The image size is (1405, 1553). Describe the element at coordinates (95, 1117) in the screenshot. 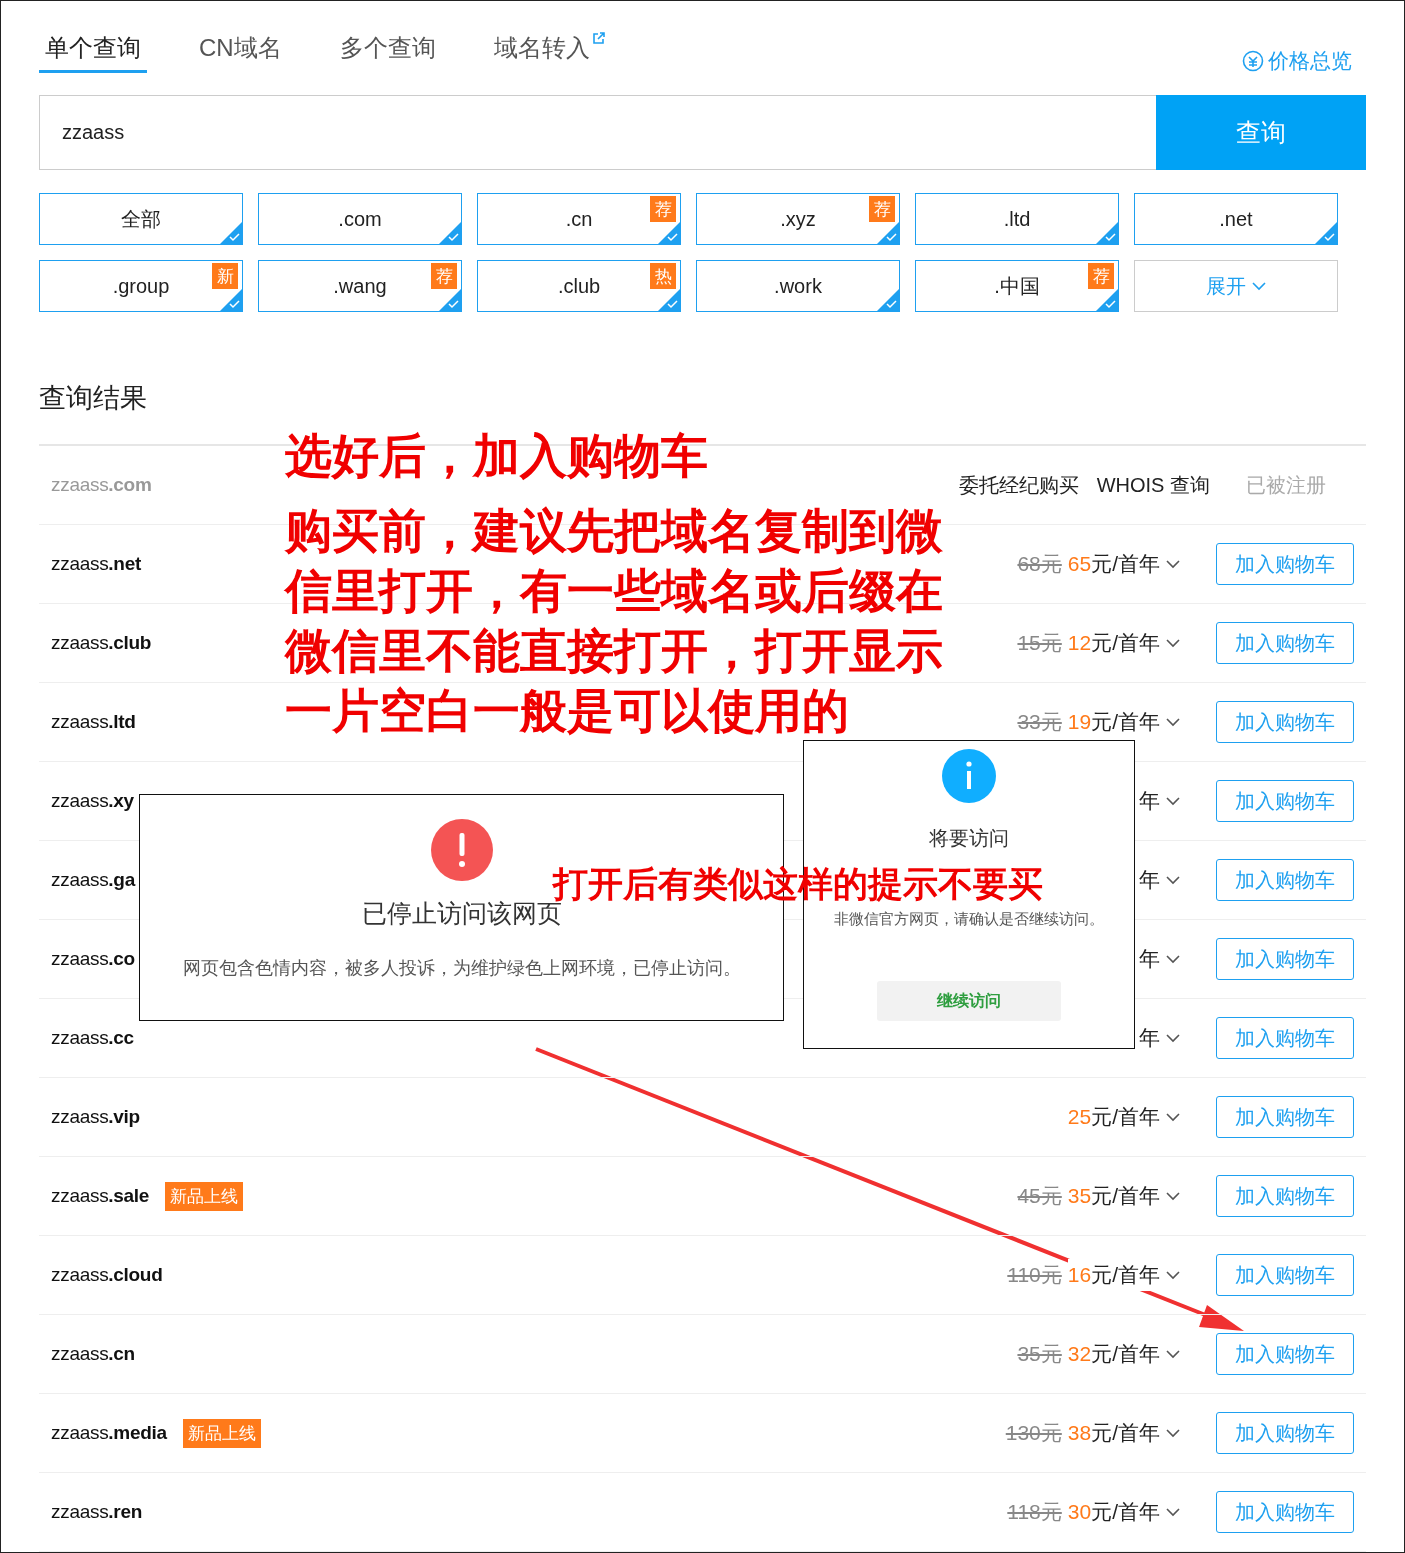

I see `domain-name: zzaass.vip` at that location.